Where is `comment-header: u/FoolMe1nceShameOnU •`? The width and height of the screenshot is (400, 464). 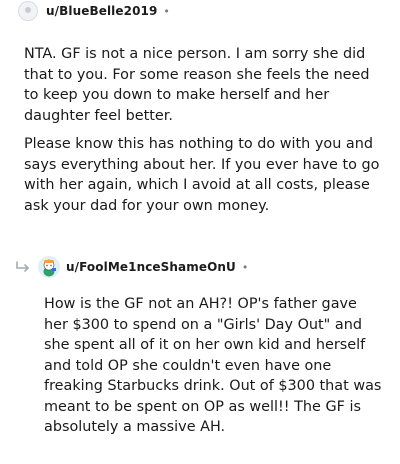 comment-header: u/FoolMe1nceShameOnU • is located at coordinates (200, 267).